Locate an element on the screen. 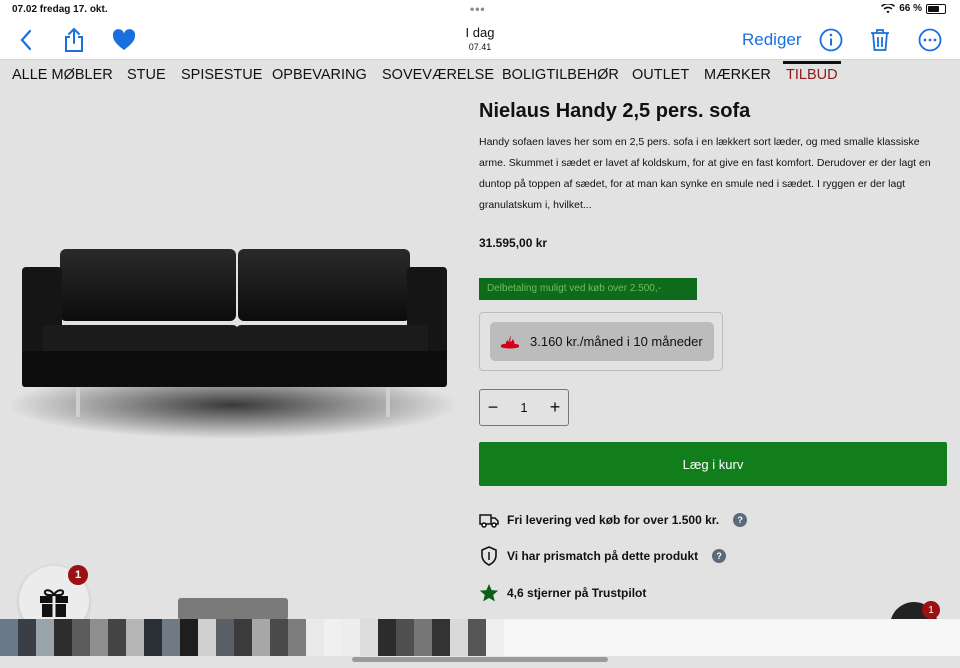 Image resolution: width=960 pixels, height=668 pixels. heart-icon is located at coordinates (124, 39).